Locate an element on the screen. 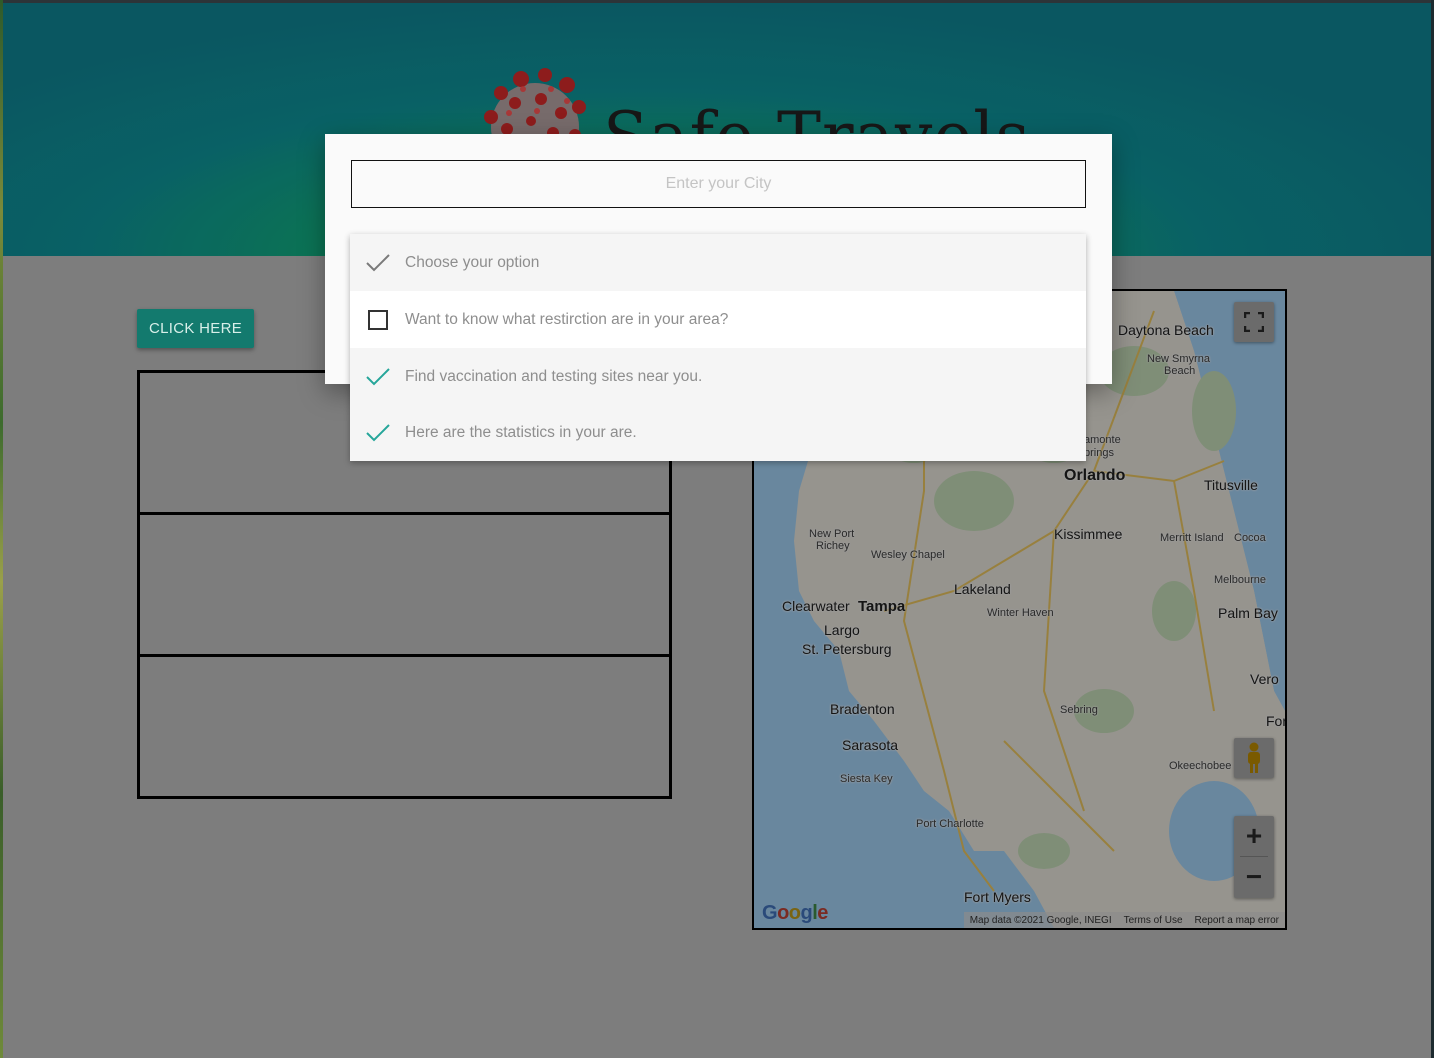 This screenshot has width=1434, height=1058. report-error-link: Report a map error is located at coordinates (1237, 920).